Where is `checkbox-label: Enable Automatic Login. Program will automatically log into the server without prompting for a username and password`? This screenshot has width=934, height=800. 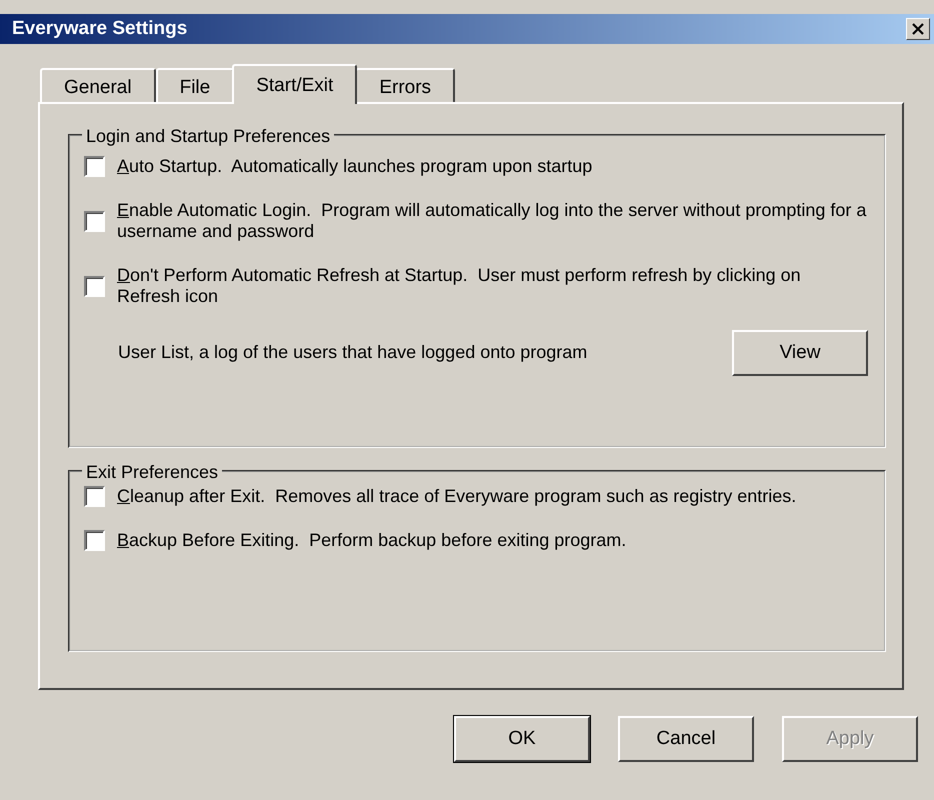
checkbox-label: Enable Automatic Login. Program will automatically log into the server without prompting for a username and password is located at coordinates (492, 221).